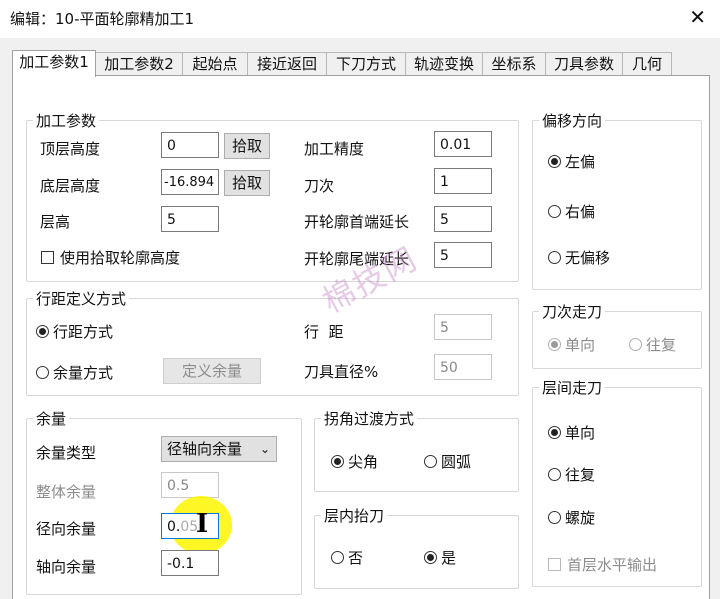 This screenshot has width=720, height=599. I want to click on corner-arc-radio: 圆弧, so click(447, 461).